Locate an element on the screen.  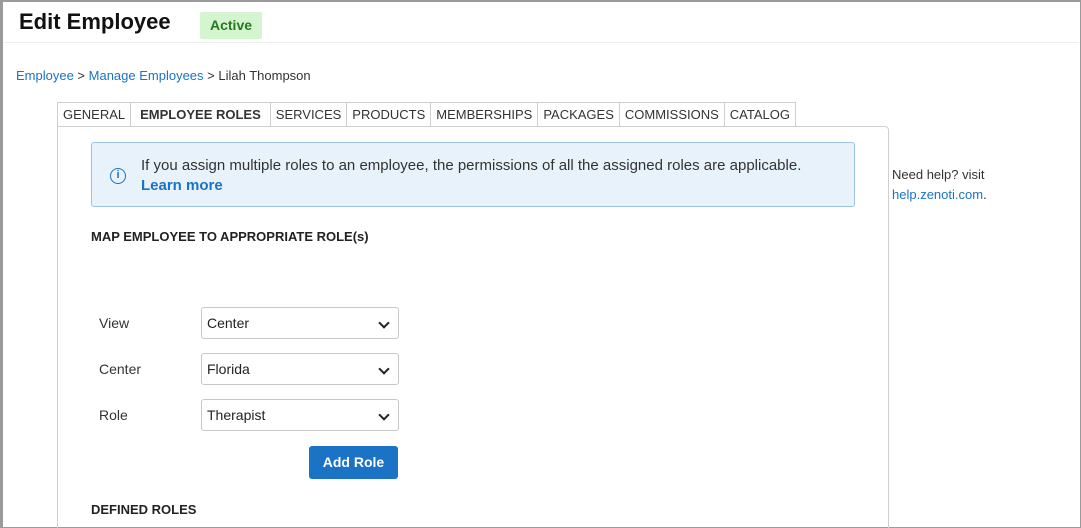
center-select-value: Florida is located at coordinates (228, 369).